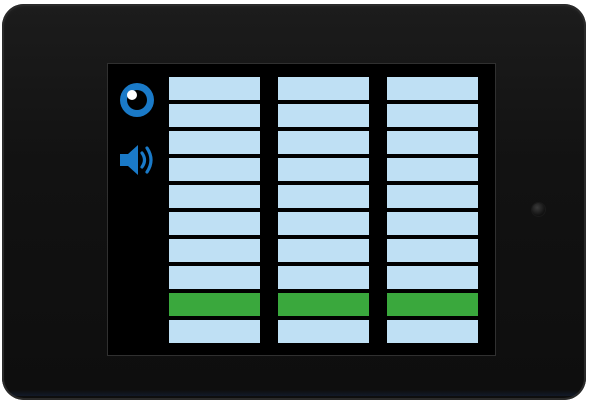 This screenshot has width=589, height=403. Describe the element at coordinates (137, 160) in the screenshot. I see `volume-icon` at that location.